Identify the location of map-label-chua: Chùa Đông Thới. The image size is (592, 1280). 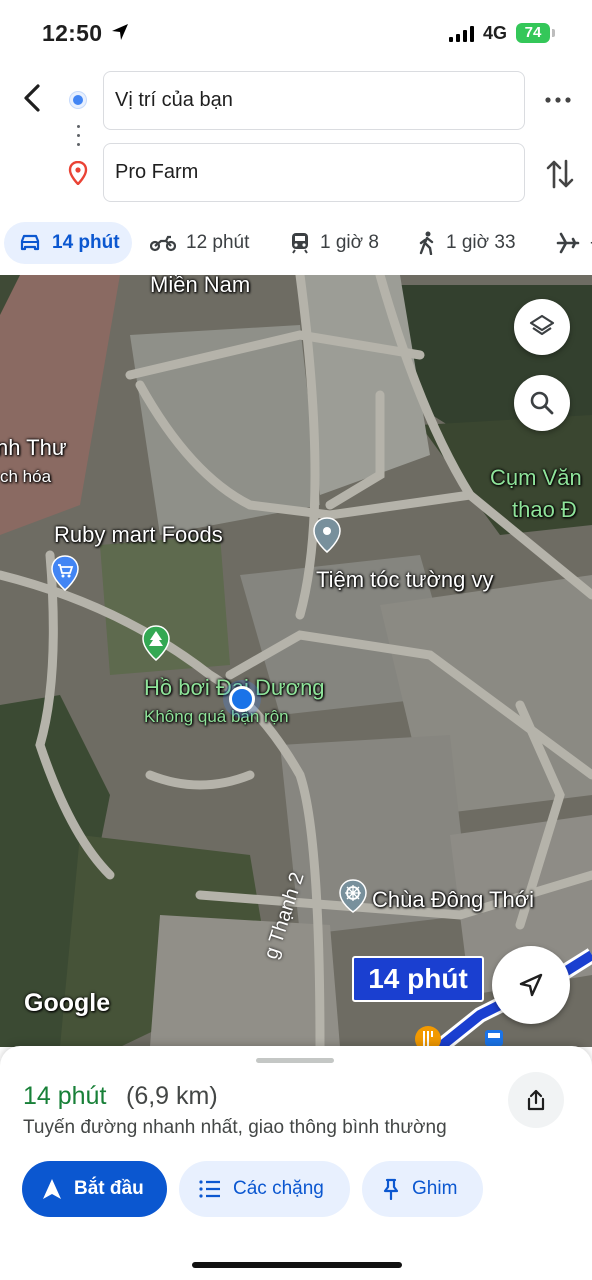
(453, 900).